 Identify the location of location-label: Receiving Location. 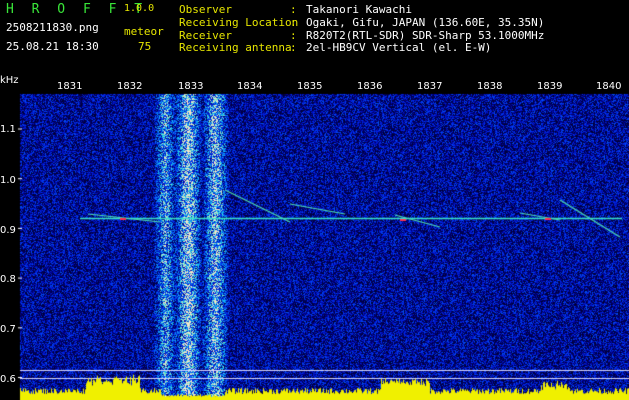
(239, 22).